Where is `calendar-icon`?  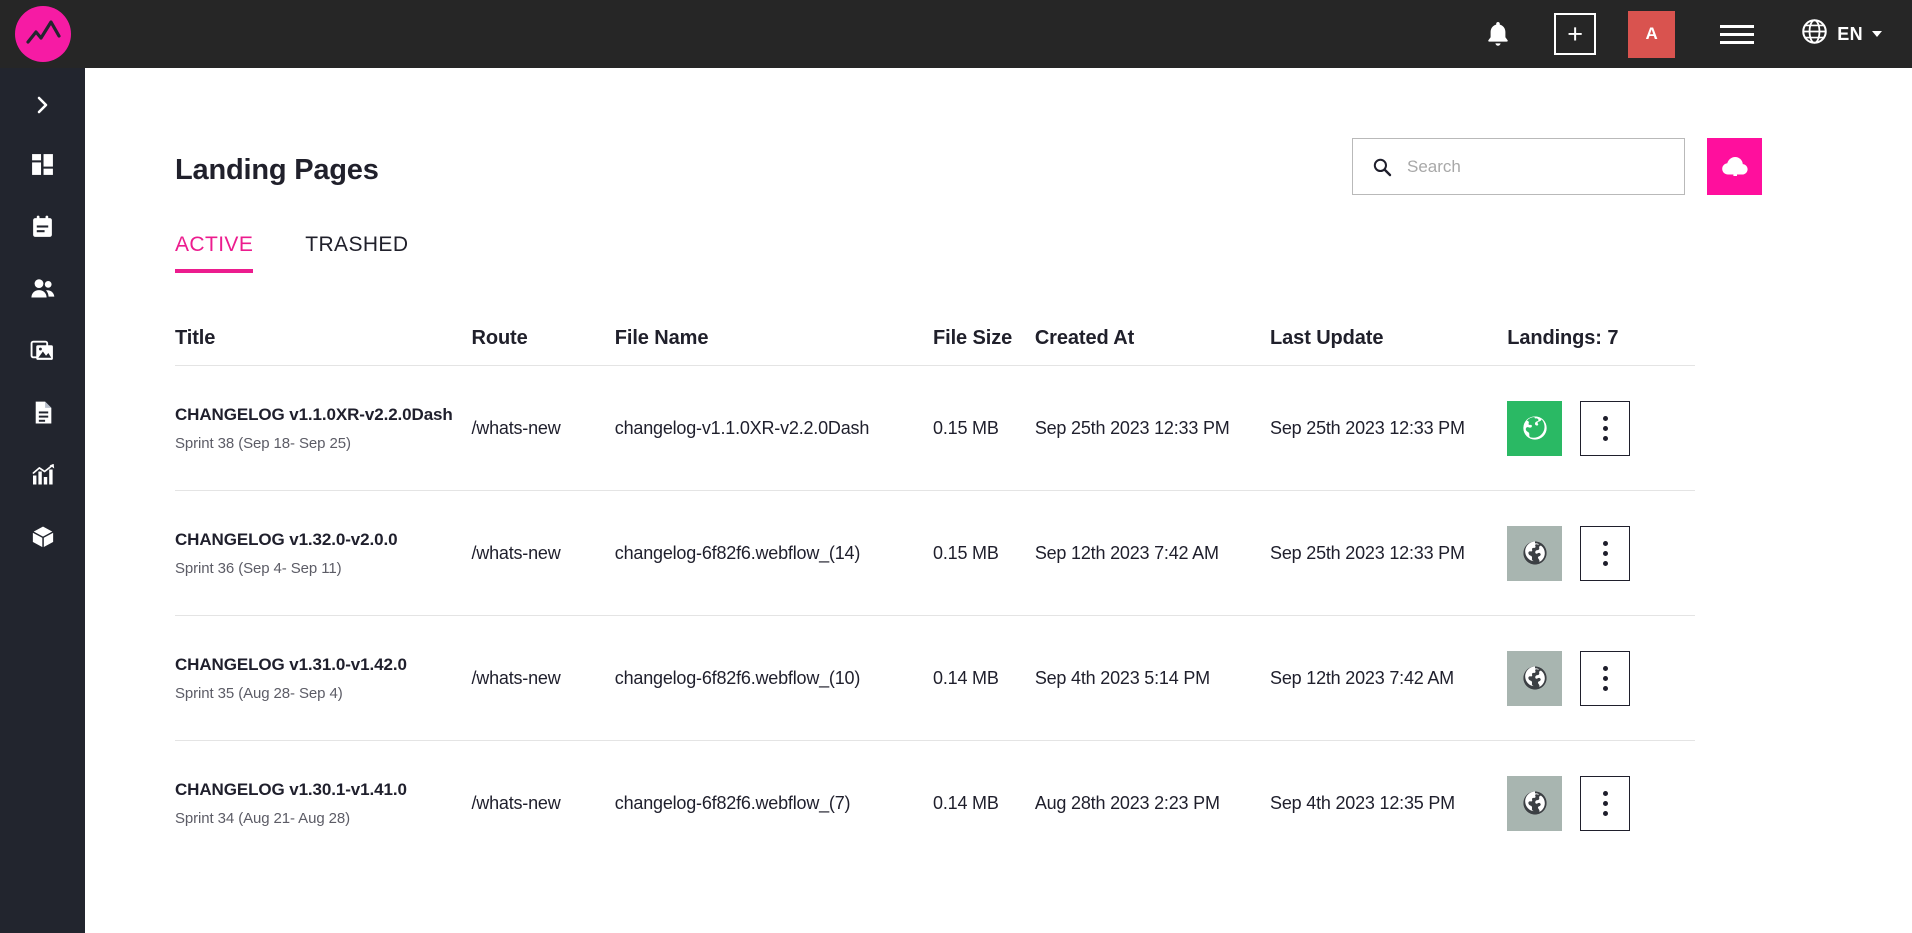
calendar-icon is located at coordinates (42, 229).